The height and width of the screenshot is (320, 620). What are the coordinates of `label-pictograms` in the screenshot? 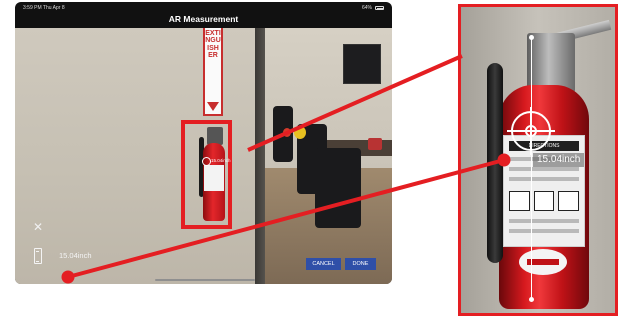 It's located at (544, 201).